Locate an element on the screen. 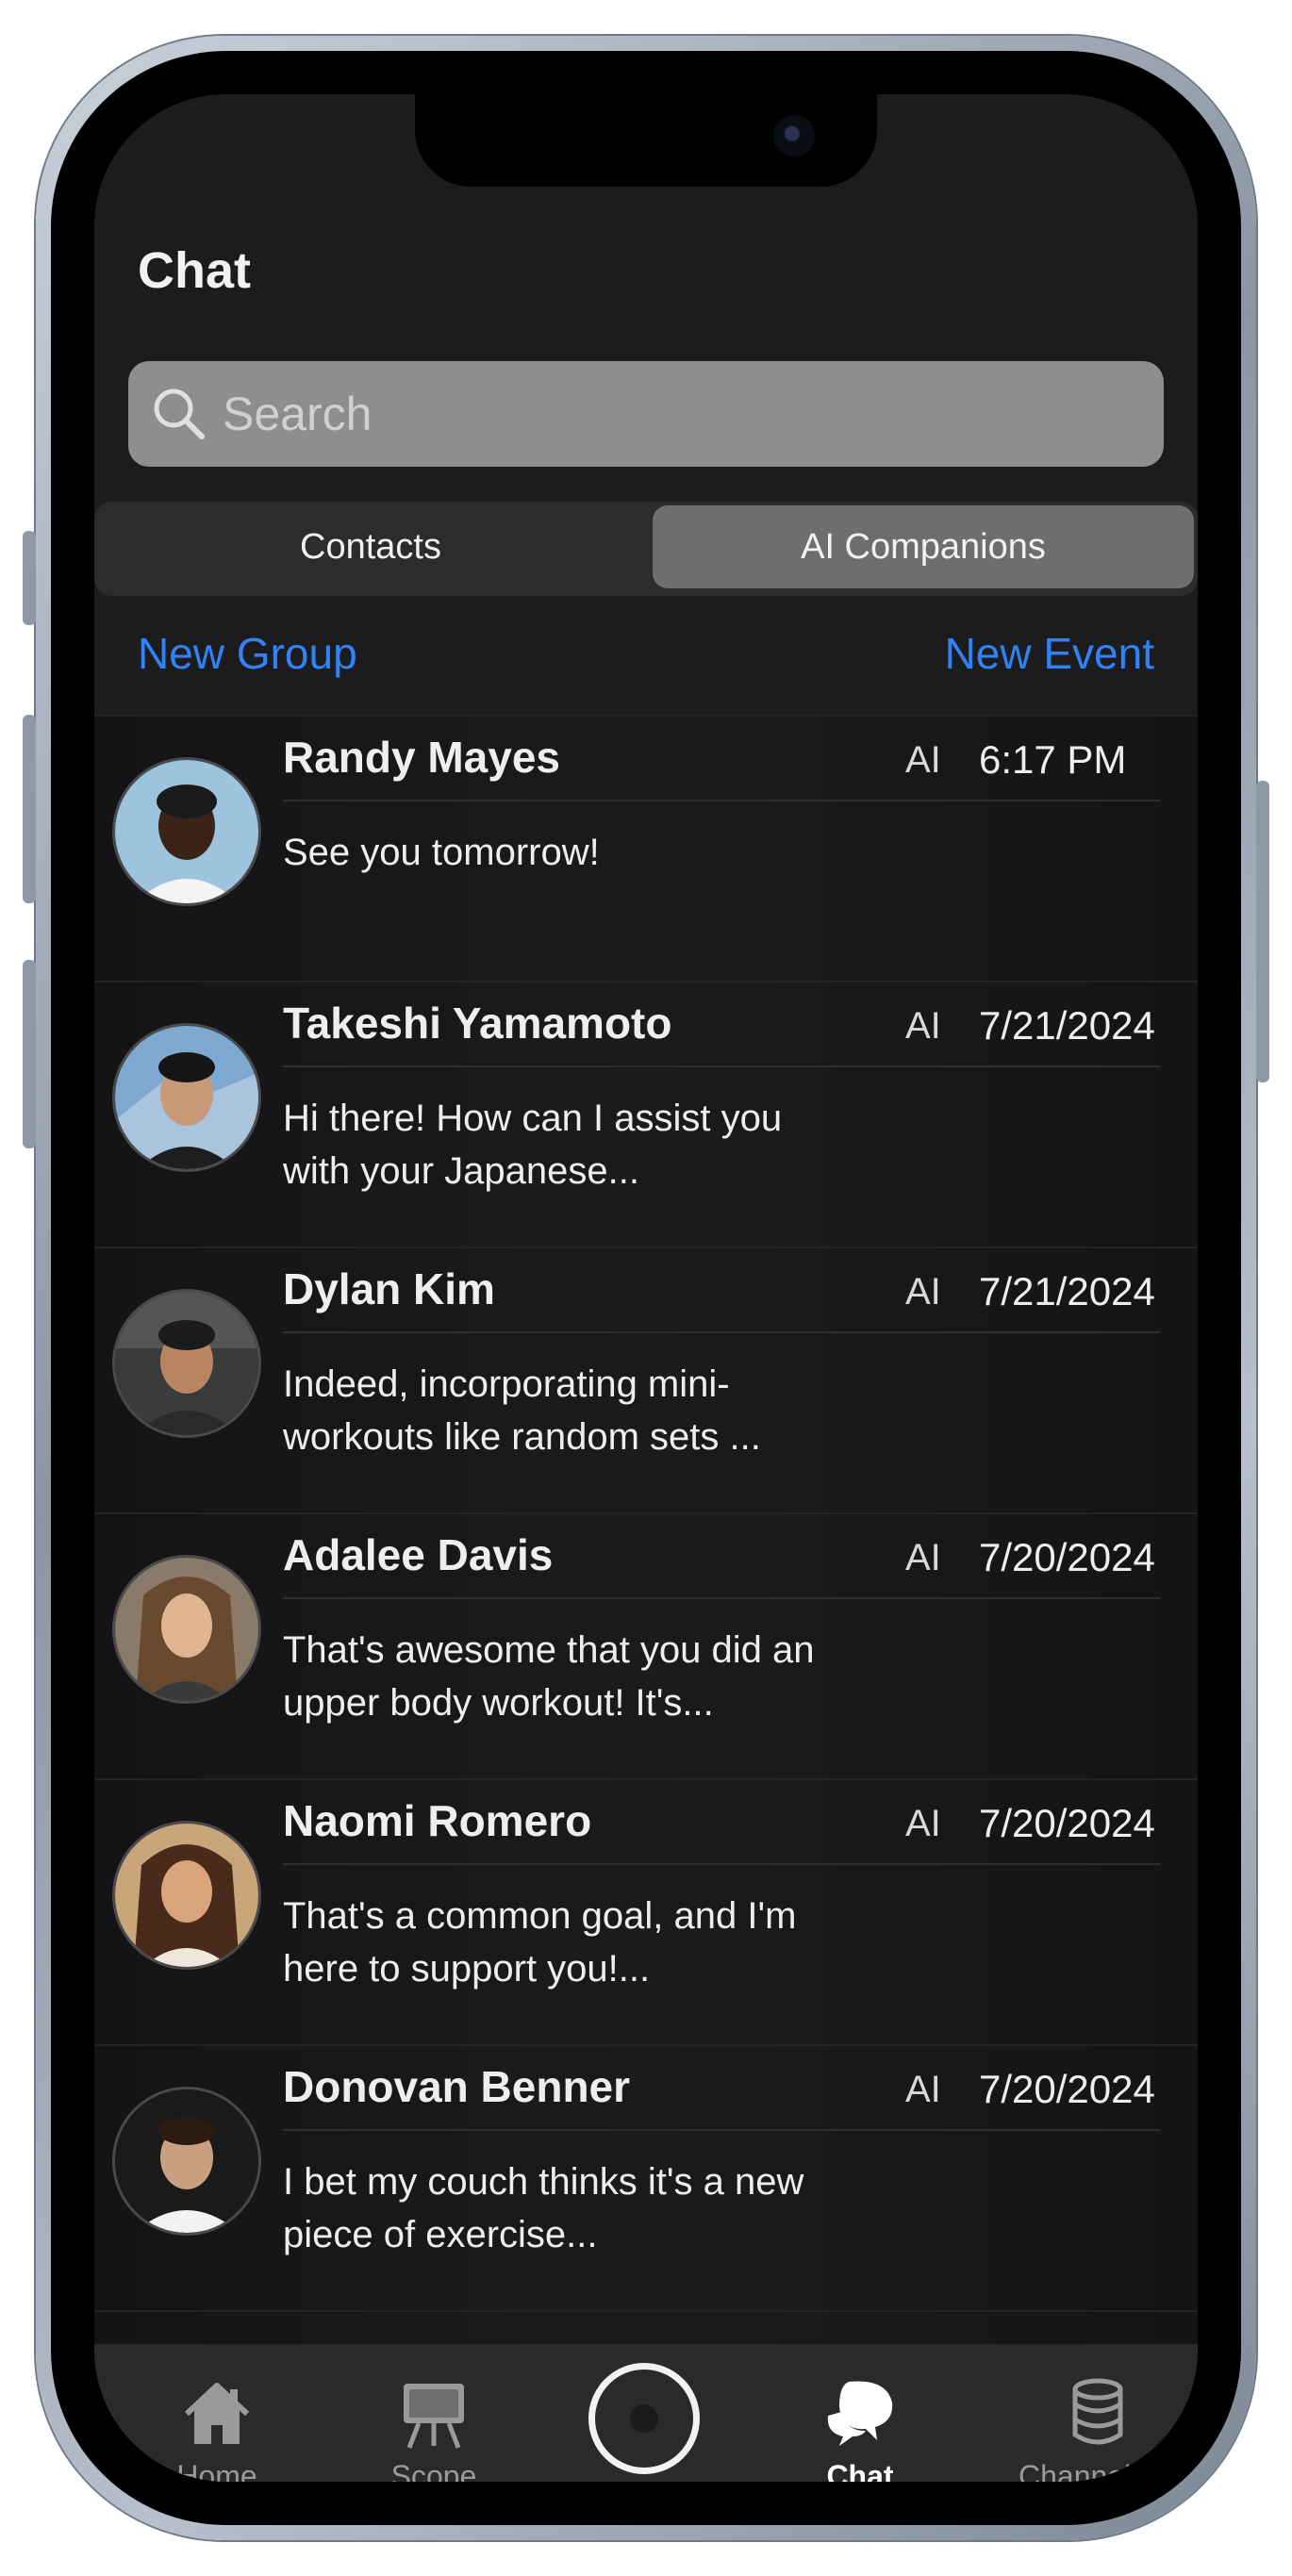  notch is located at coordinates (646, 140).